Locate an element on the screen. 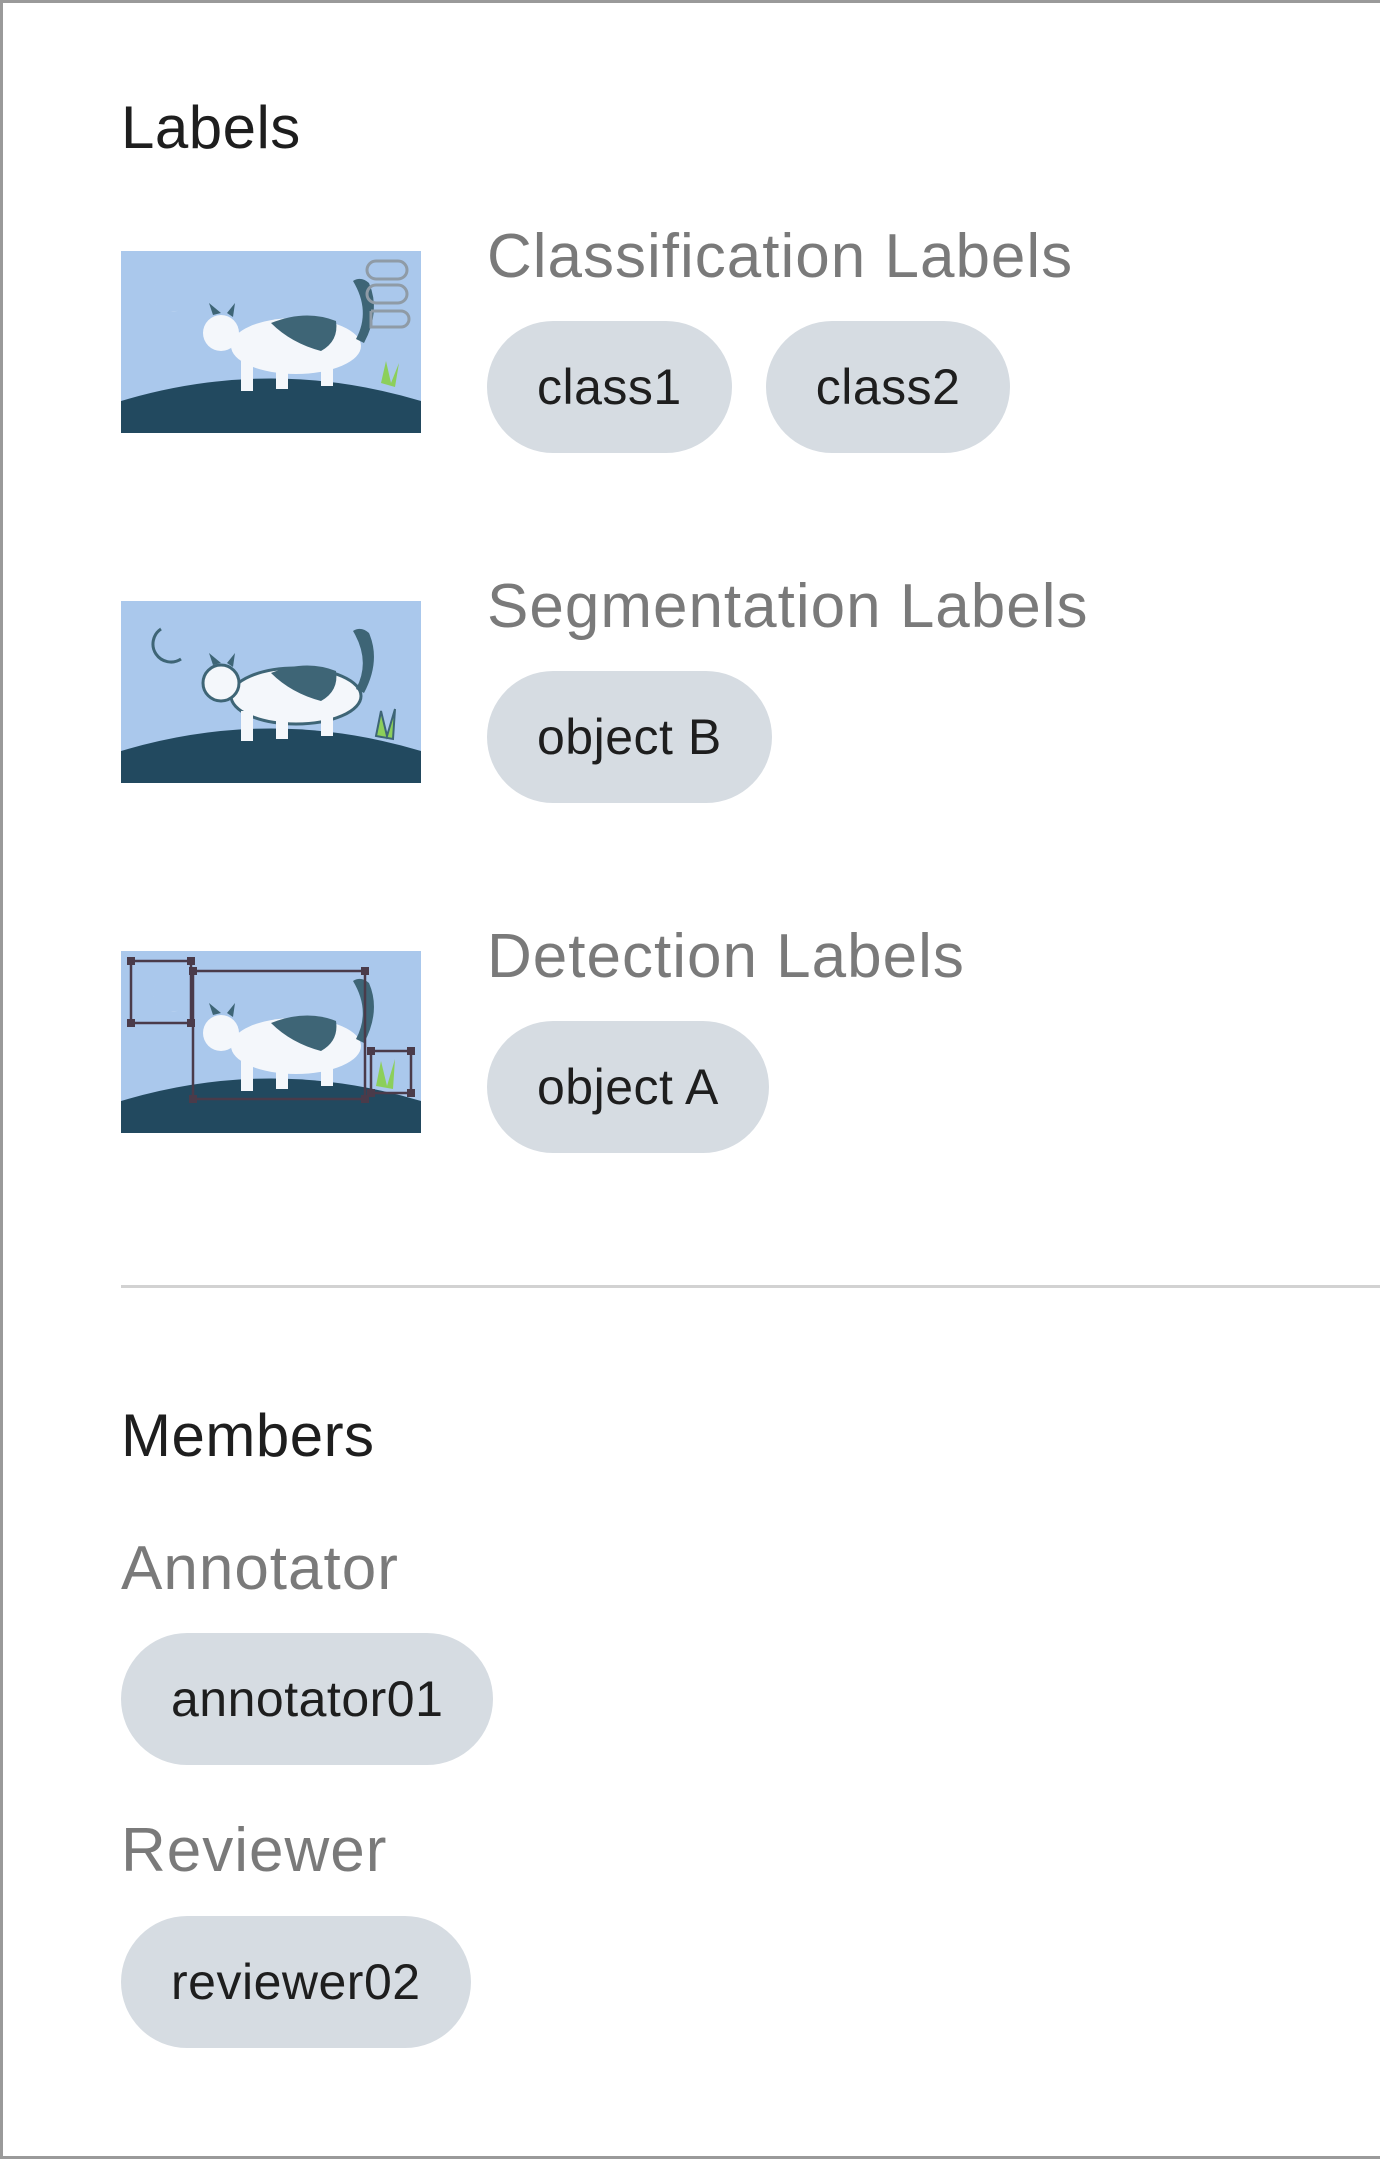 The width and height of the screenshot is (1380, 2159). annotator-chips: annotator01 is located at coordinates (307, 1699).